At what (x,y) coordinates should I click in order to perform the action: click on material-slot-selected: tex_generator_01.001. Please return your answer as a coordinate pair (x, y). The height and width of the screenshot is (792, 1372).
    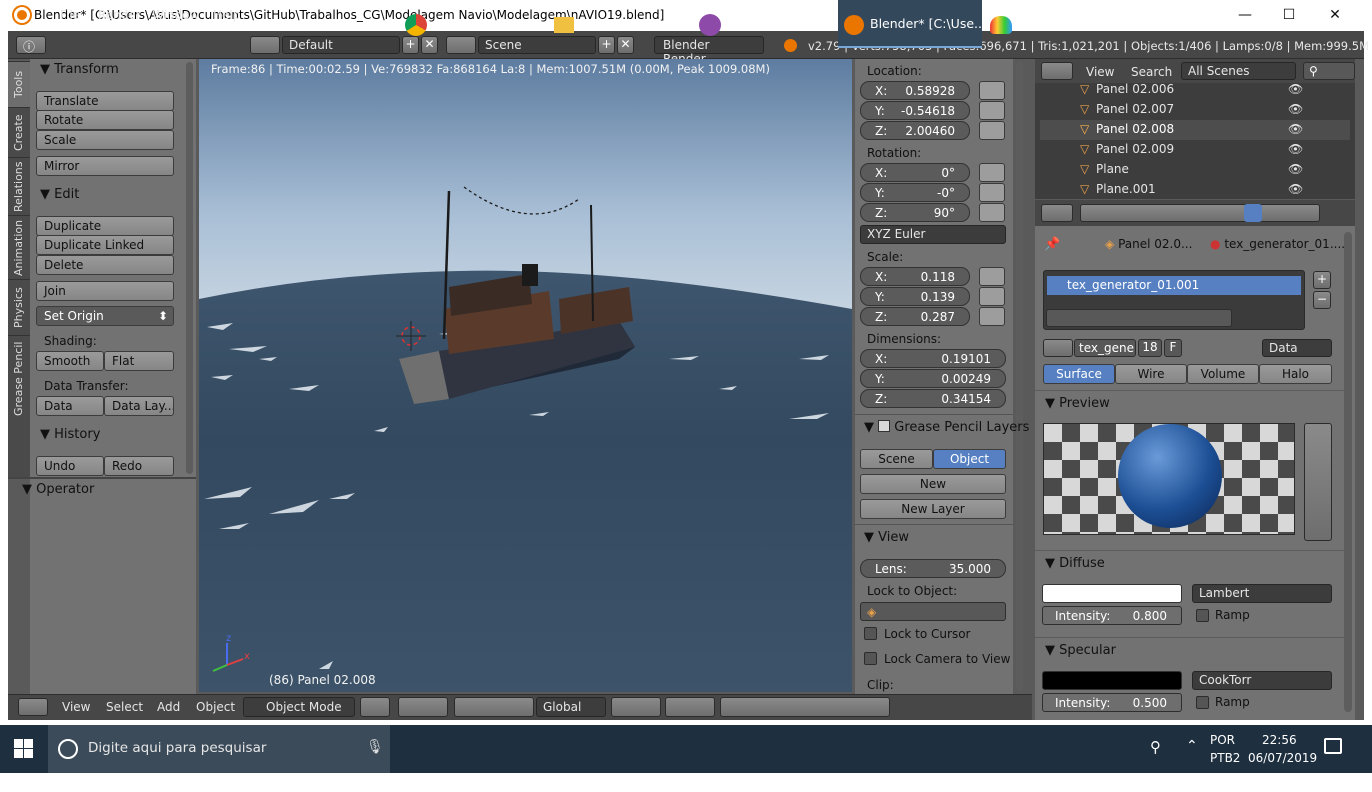
    Looking at the image, I should click on (1174, 285).